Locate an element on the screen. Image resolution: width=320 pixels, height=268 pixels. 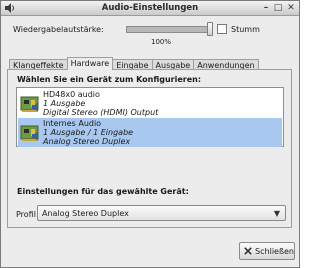
close-button: Schließen is located at coordinates (267, 251).